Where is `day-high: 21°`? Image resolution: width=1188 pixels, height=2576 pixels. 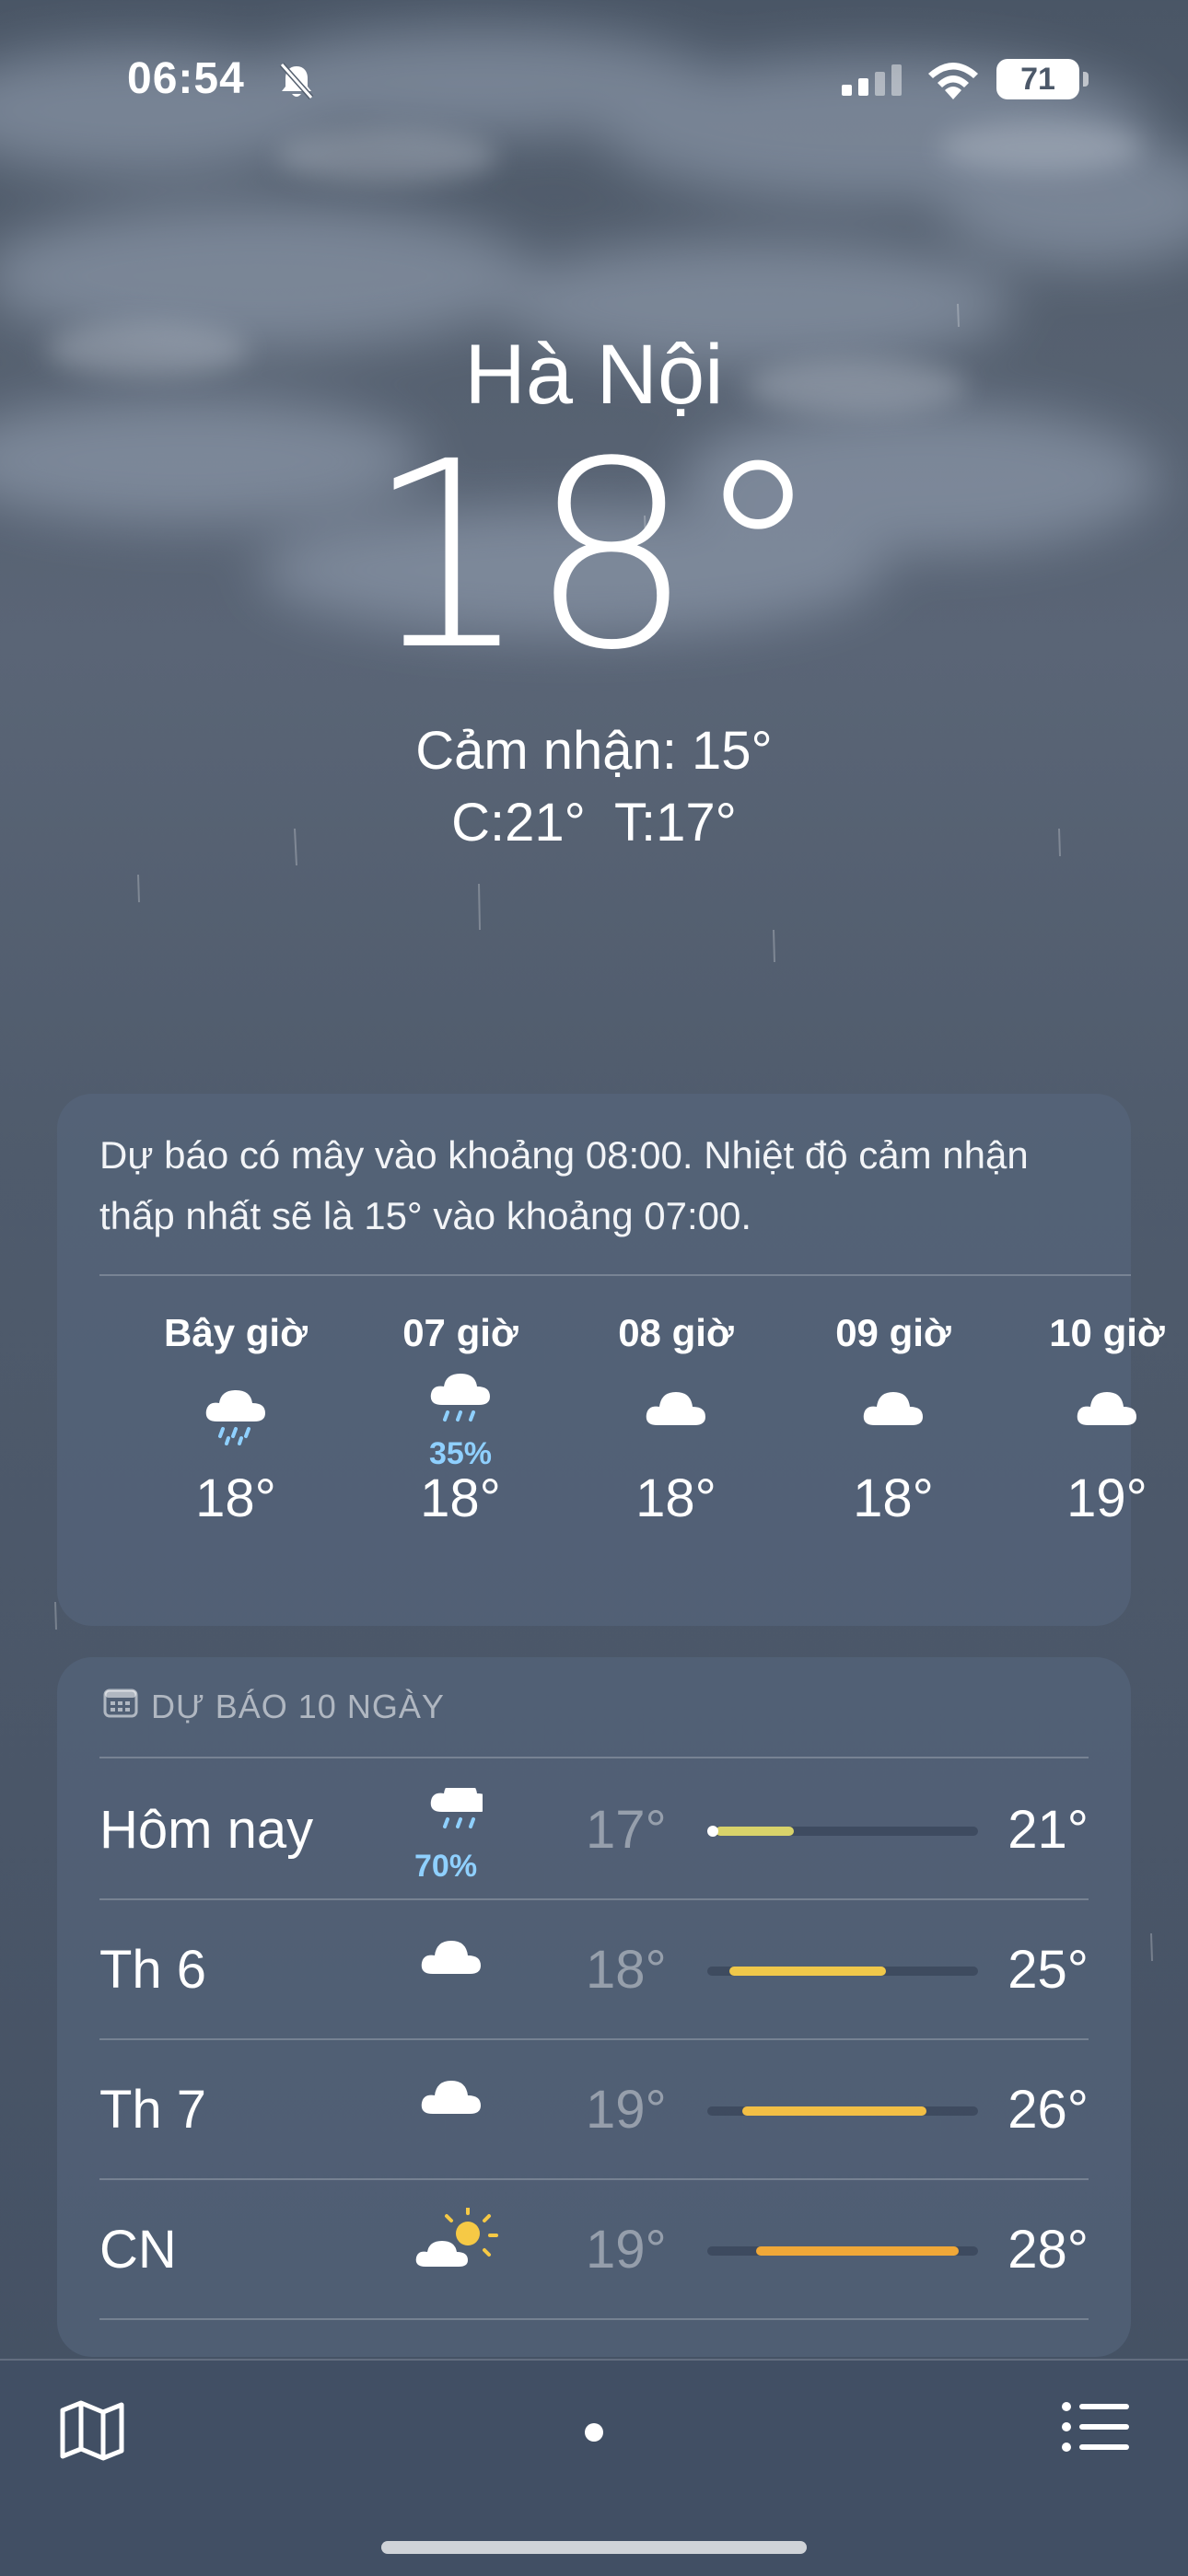
day-high: 21° is located at coordinates (1048, 1830).